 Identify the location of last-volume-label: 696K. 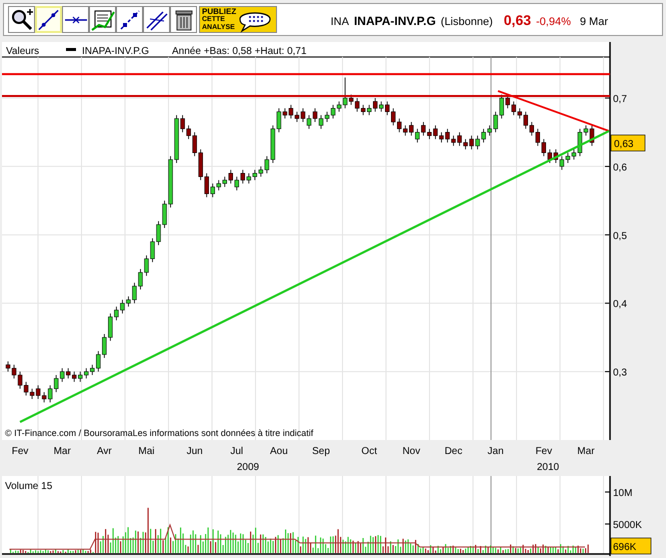
(624, 547).